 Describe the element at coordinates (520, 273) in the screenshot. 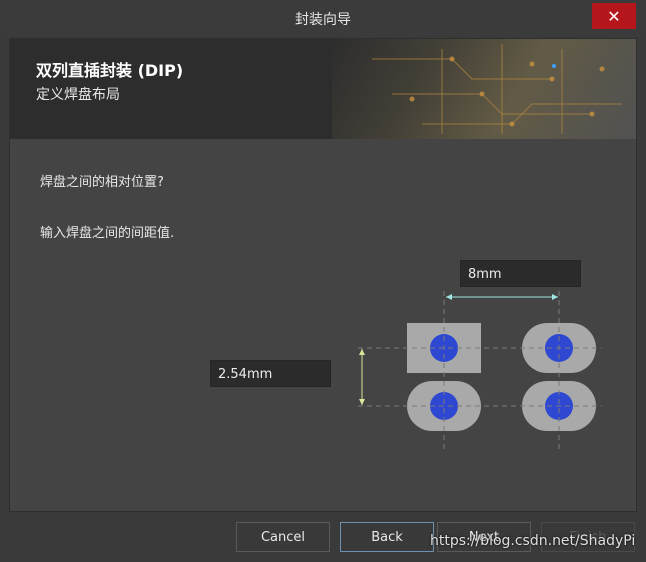

I see `horizontal-spacing-input: 8mm` at that location.